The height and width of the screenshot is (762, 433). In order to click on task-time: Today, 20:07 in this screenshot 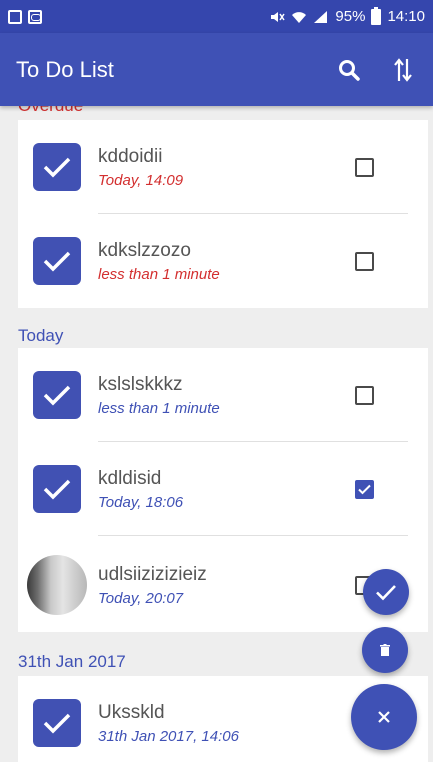, I will do `click(141, 598)`.